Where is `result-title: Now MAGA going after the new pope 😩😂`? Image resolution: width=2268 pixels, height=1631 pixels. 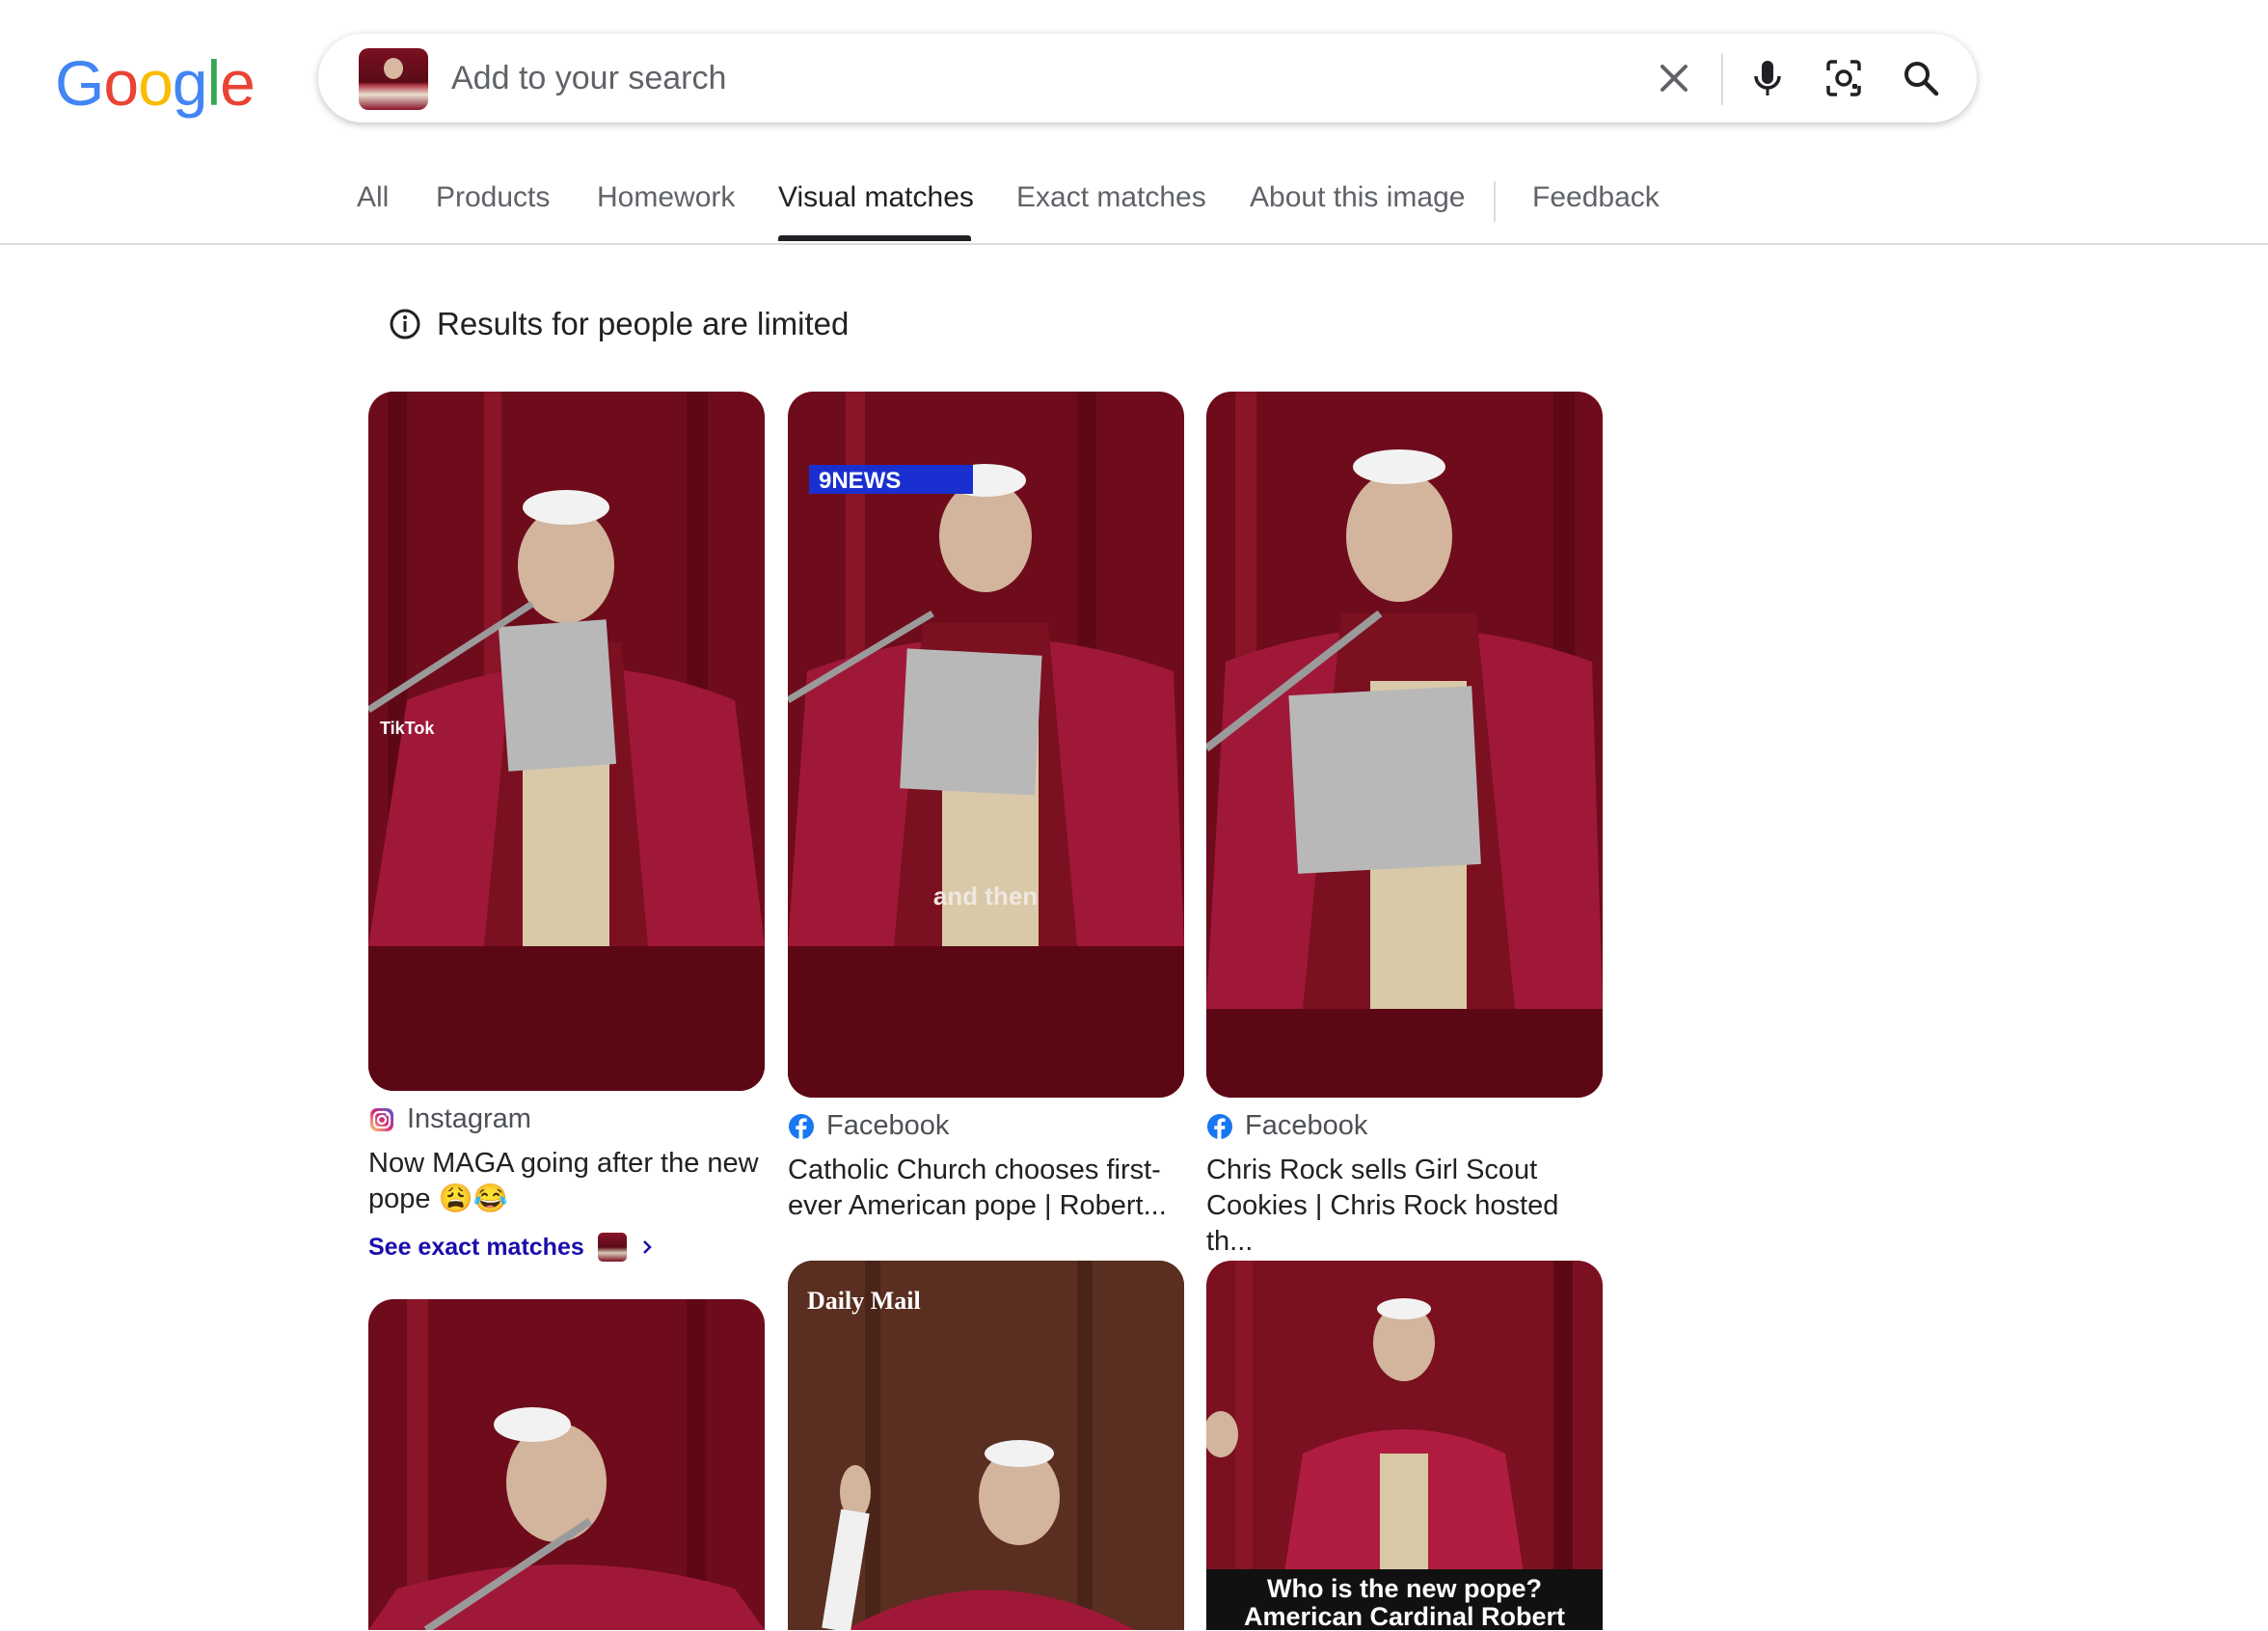 result-title: Now MAGA going after the new pope 😩😂 is located at coordinates (566, 1181).